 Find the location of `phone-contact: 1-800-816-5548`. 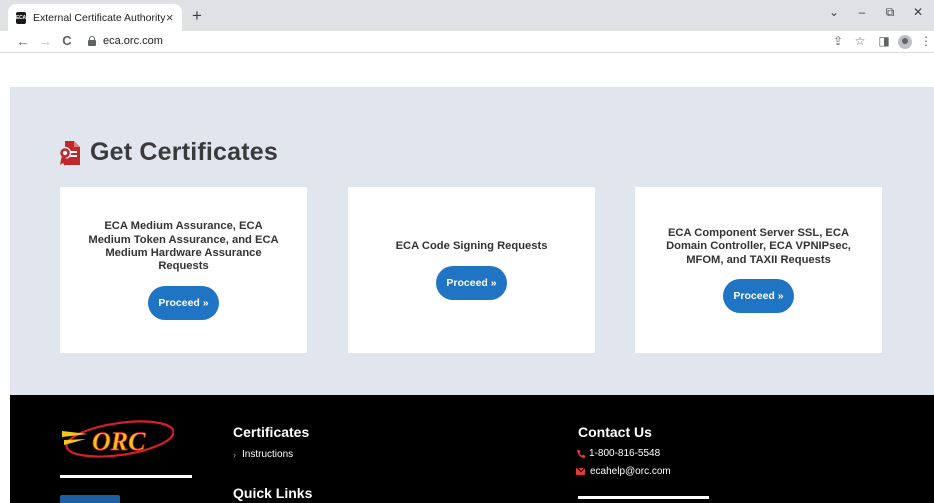

phone-contact: 1-800-816-5548 is located at coordinates (618, 453).